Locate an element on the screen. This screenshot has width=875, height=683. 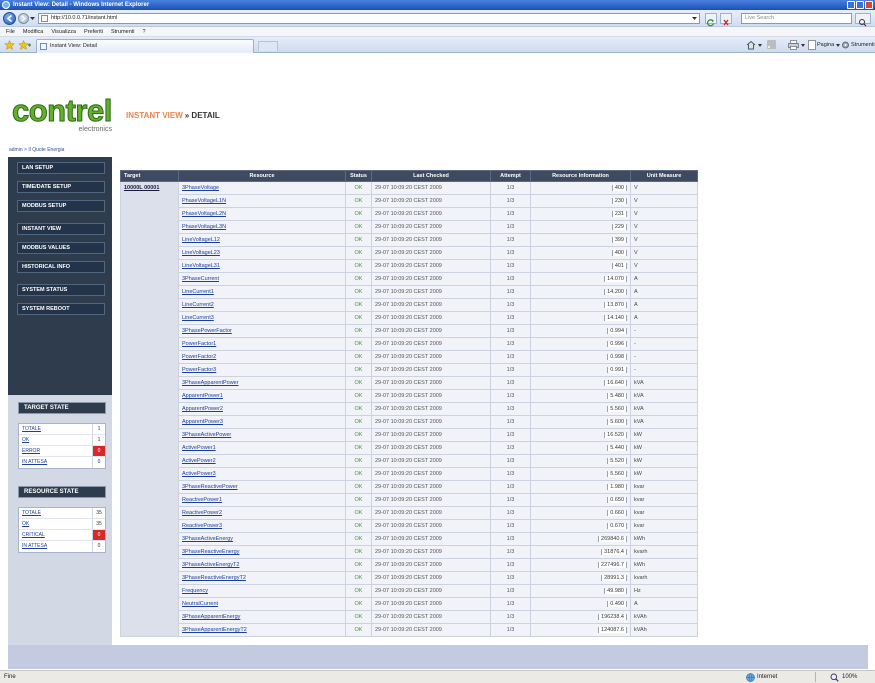
resource-link: ActivePower3 is located at coordinates (199, 474).